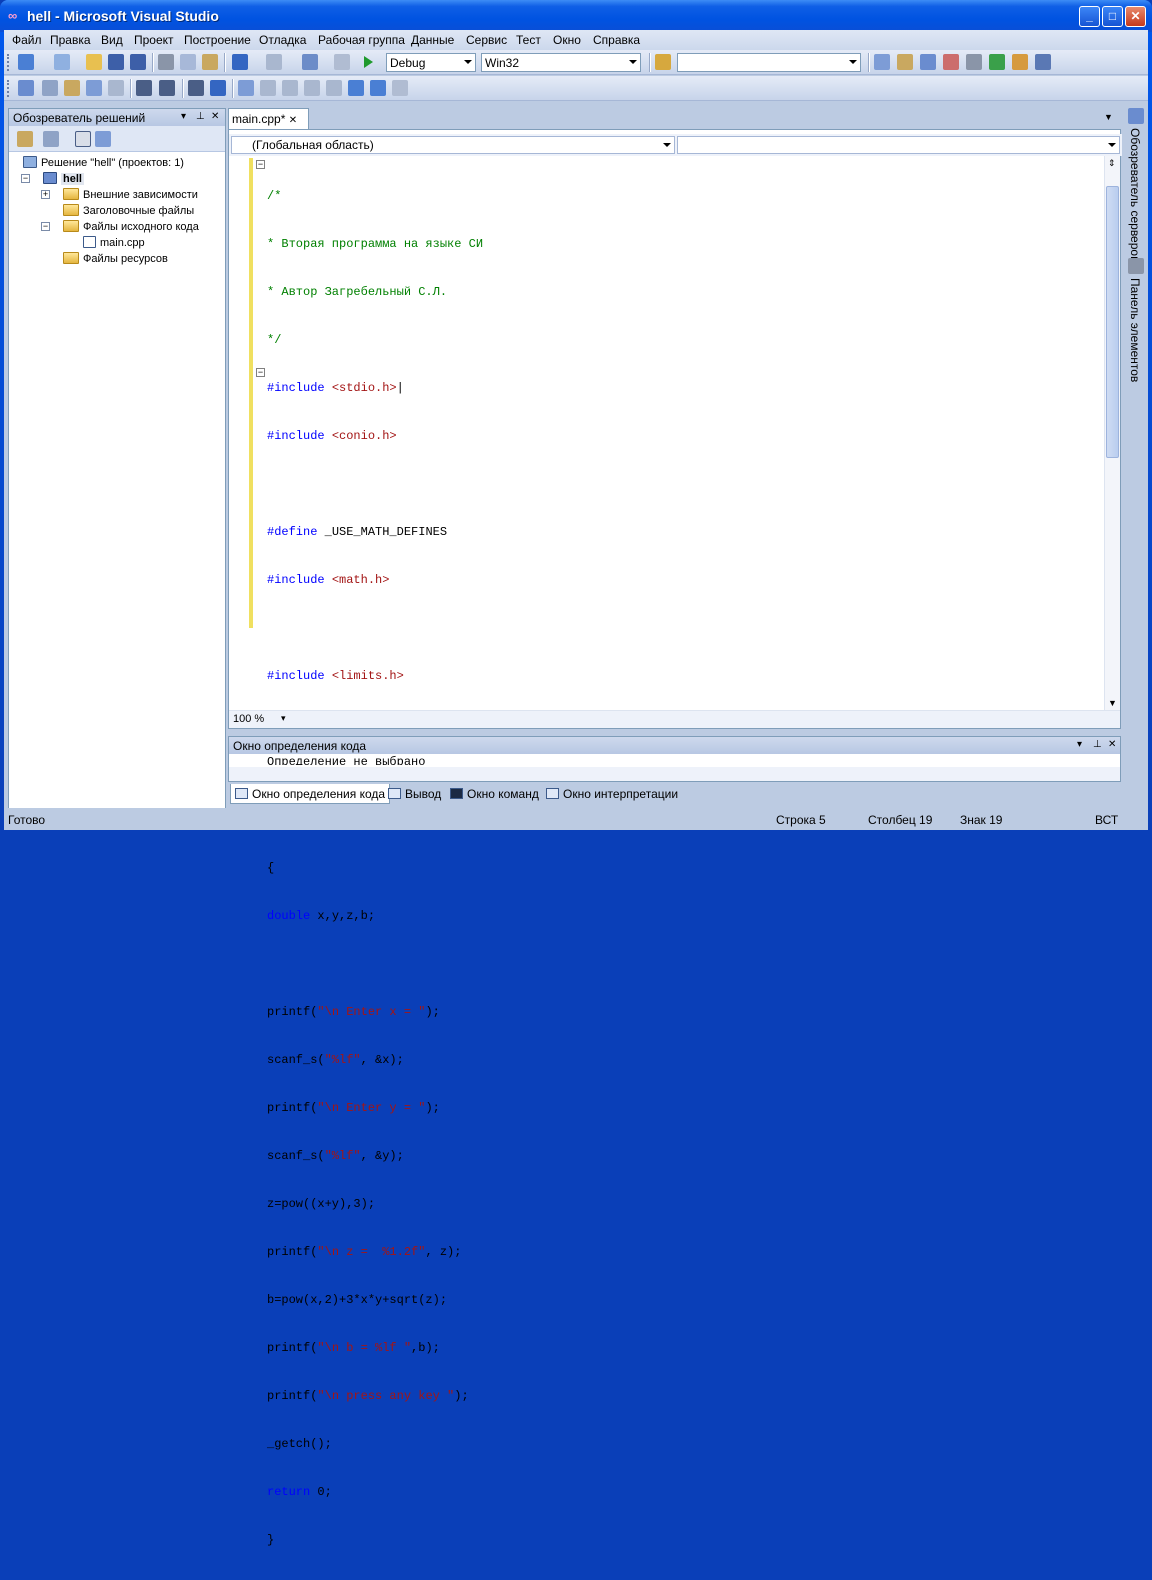 The width and height of the screenshot is (1152, 1580). Describe the element at coordinates (997, 62) in the screenshot. I see `start-page-icon` at that location.